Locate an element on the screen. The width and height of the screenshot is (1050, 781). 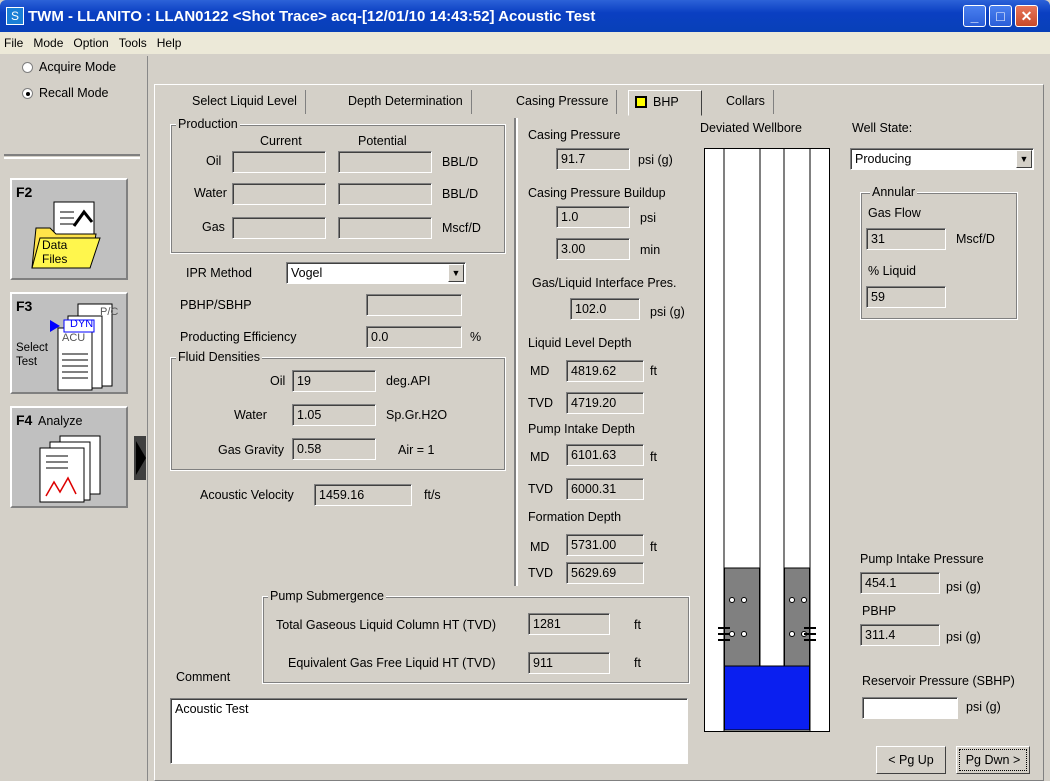
comment-label: Comment is located at coordinates (203, 677).